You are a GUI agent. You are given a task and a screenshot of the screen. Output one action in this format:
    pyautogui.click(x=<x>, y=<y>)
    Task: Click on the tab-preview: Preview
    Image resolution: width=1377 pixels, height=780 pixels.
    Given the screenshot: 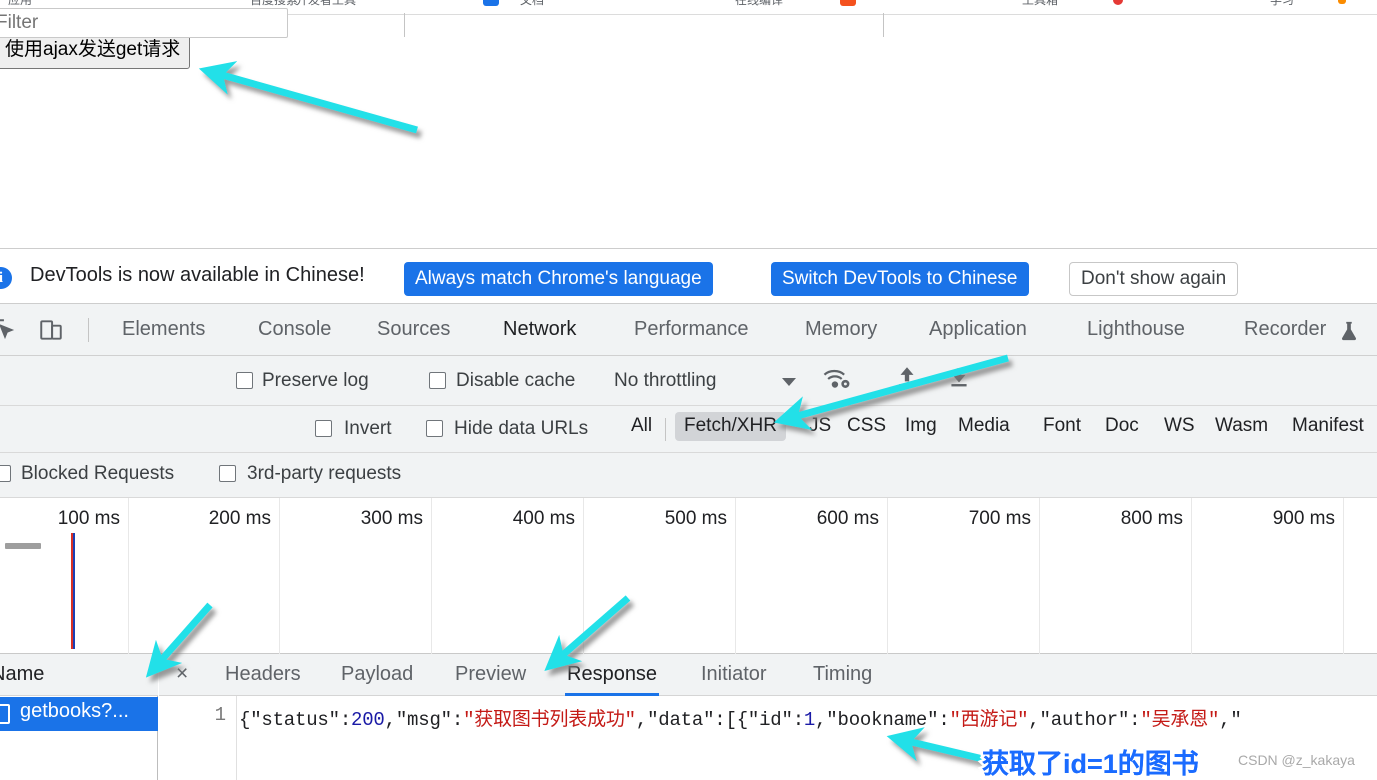 What is the action you would take?
    pyautogui.click(x=490, y=674)
    